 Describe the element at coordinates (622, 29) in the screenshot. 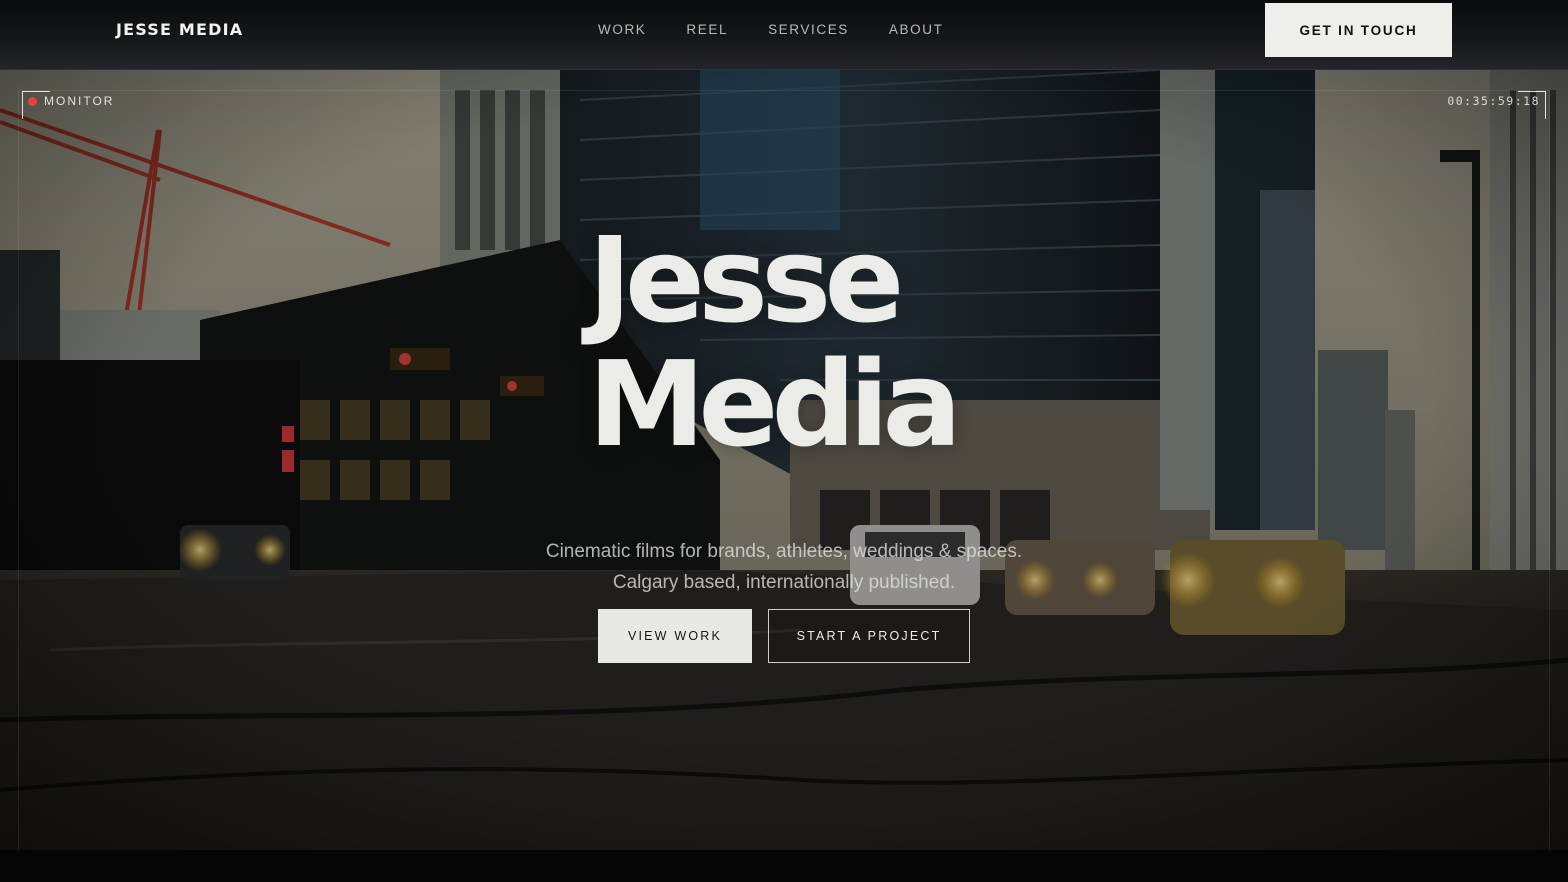

I see `nav-work: WORK` at that location.